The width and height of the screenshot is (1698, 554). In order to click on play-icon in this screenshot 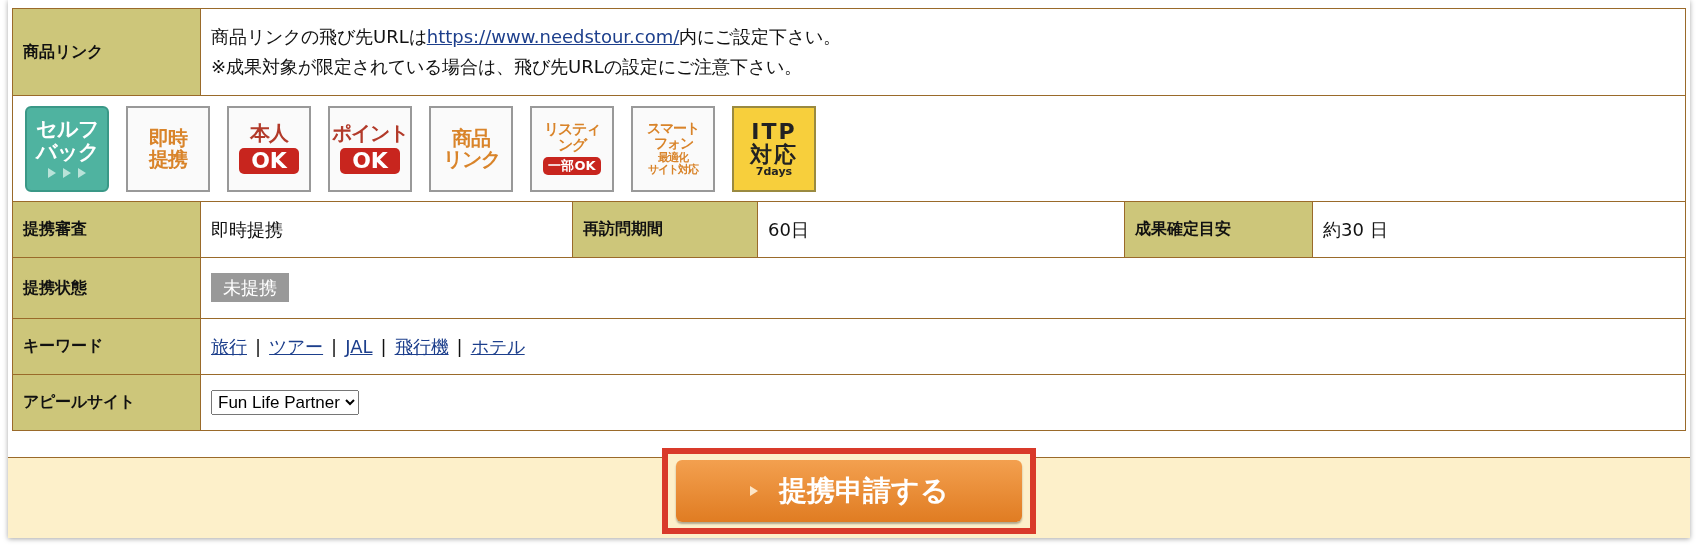, I will do `click(754, 491)`.